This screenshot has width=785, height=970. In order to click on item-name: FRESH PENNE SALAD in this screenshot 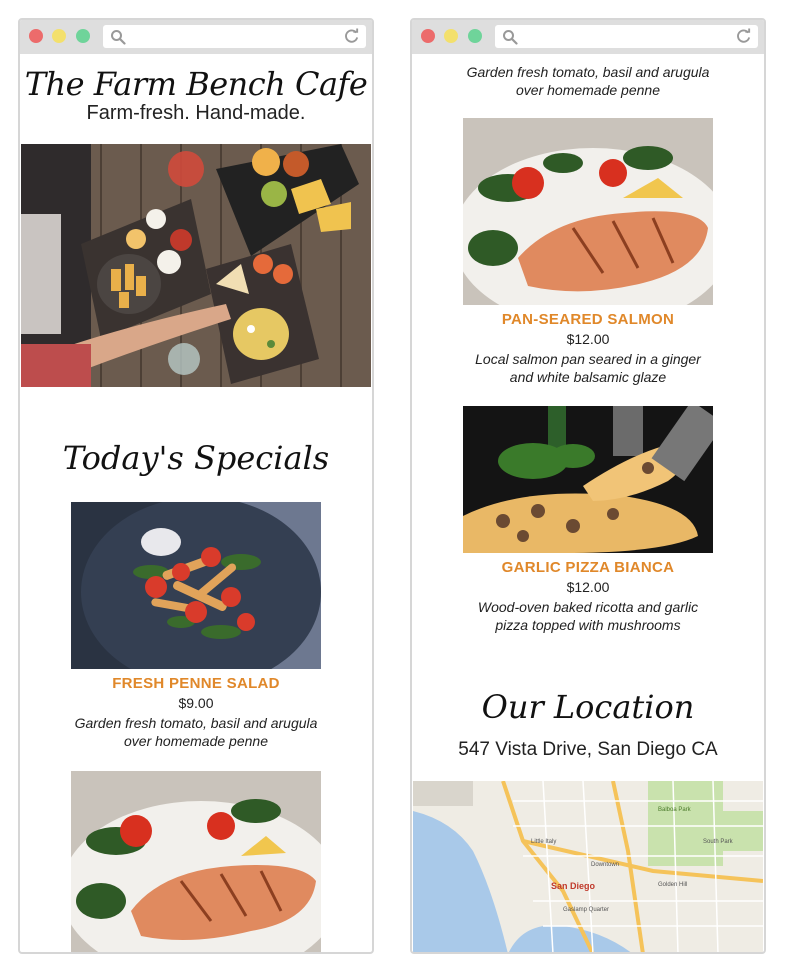, I will do `click(196, 683)`.